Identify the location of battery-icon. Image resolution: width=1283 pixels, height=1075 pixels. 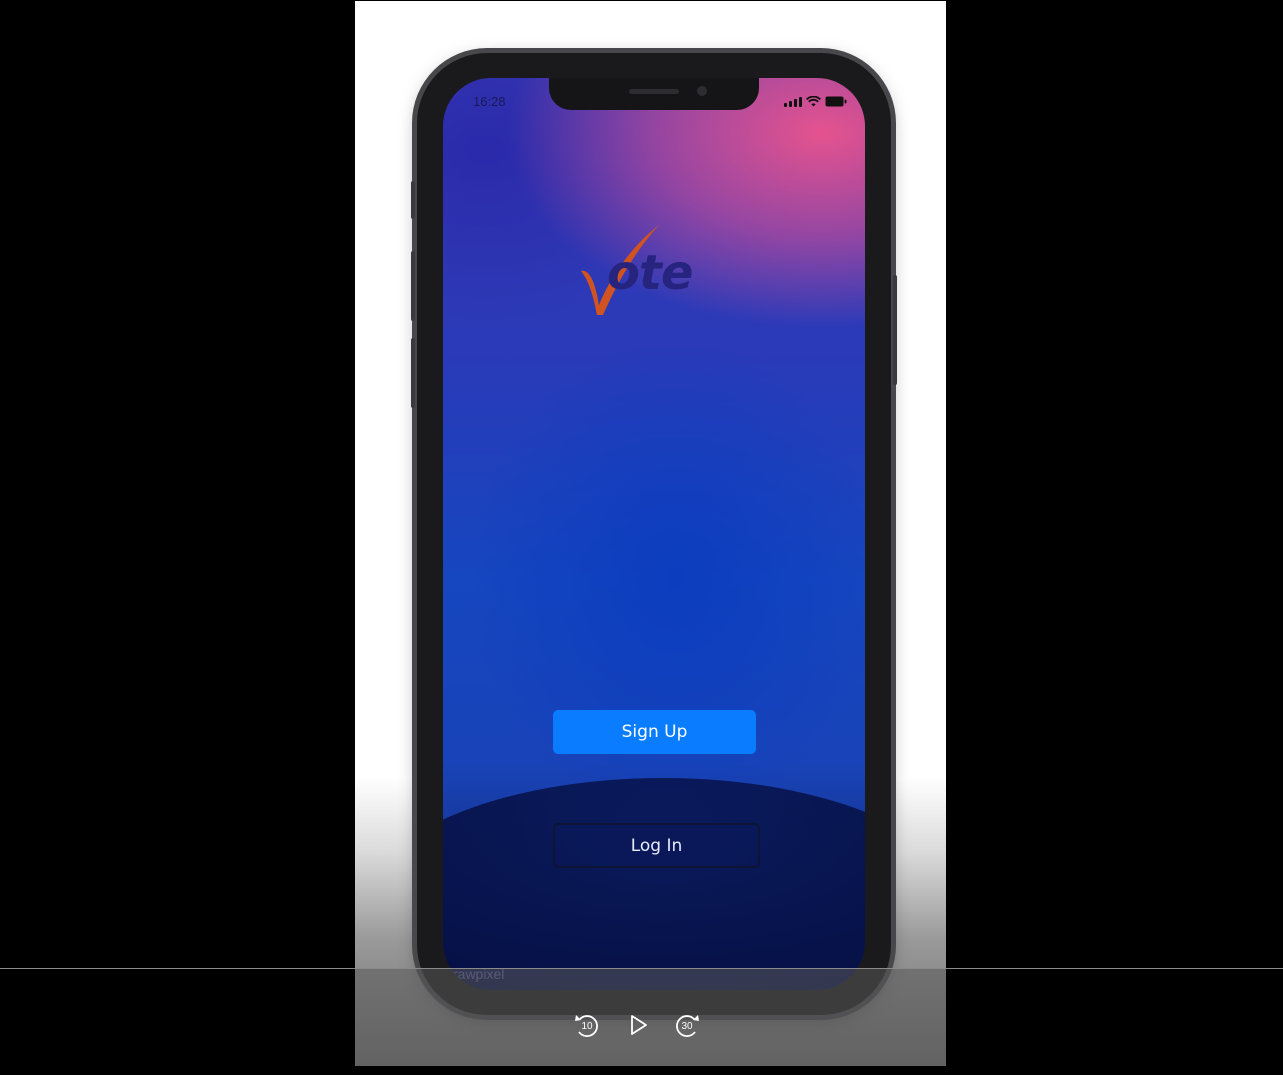
(836, 101).